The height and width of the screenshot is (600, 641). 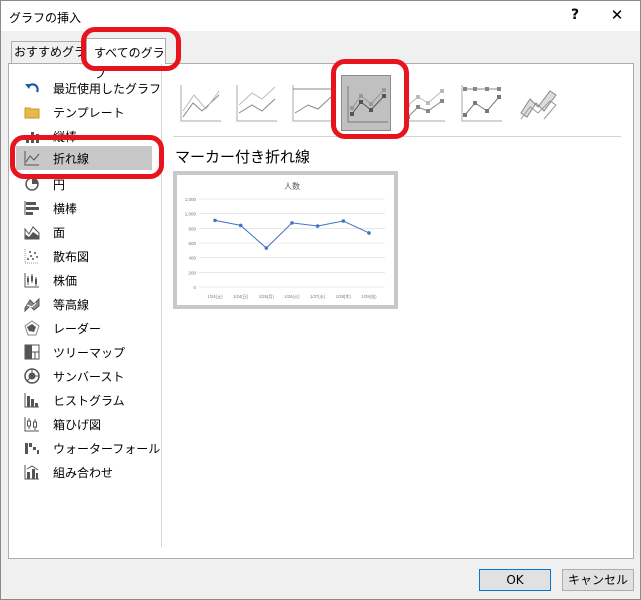 I want to click on ok-button: OK, so click(x=515, y=580).